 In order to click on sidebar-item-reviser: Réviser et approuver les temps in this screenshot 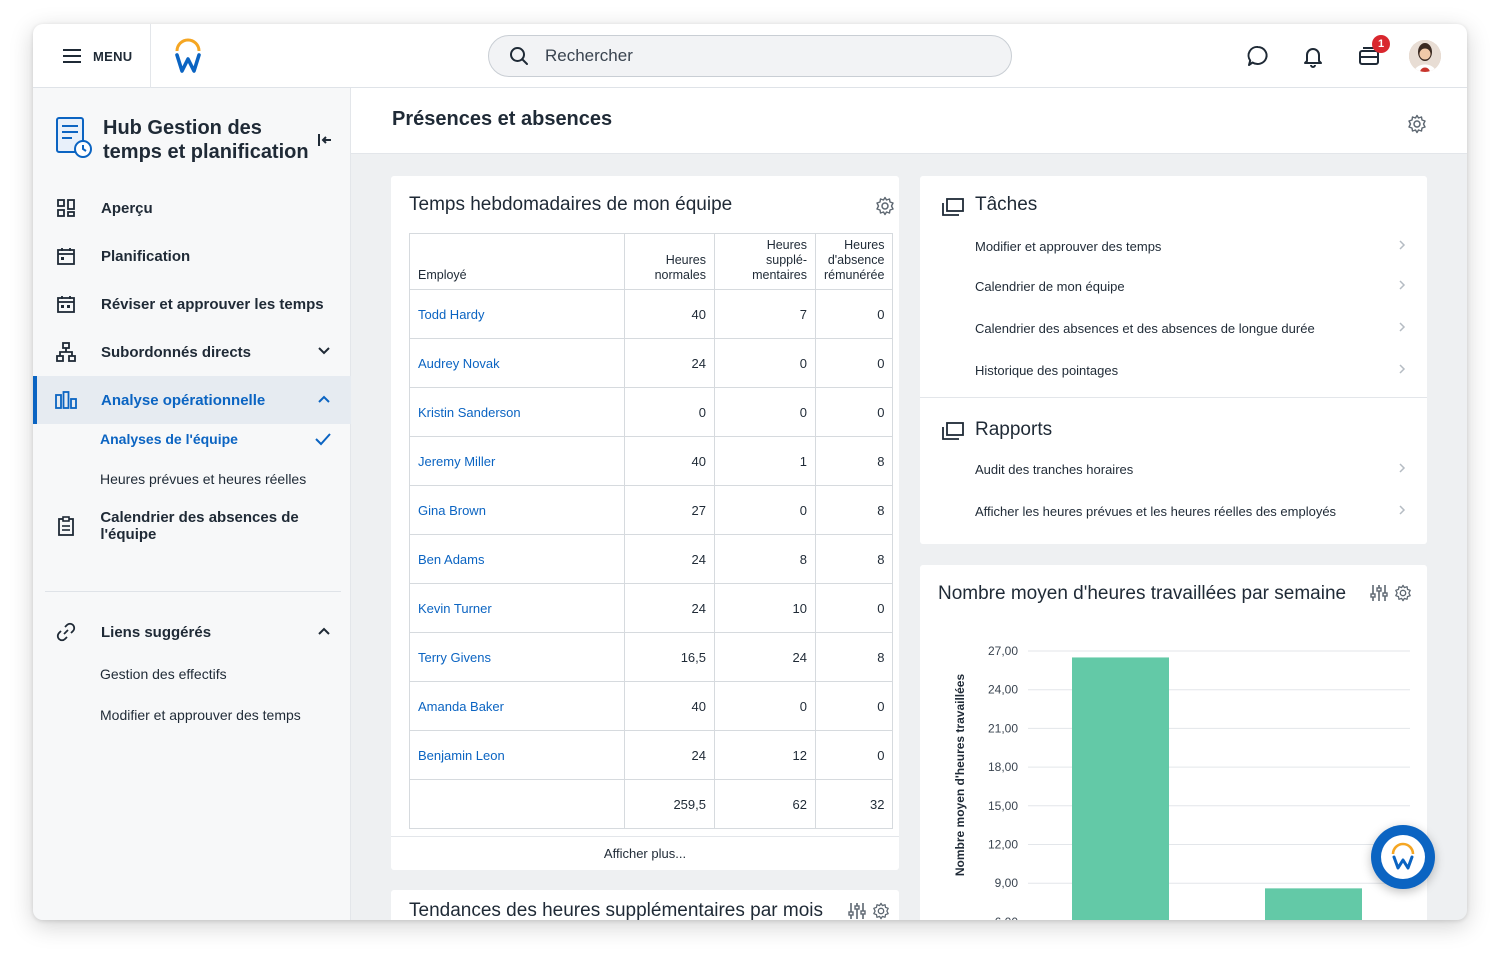, I will do `click(192, 304)`.